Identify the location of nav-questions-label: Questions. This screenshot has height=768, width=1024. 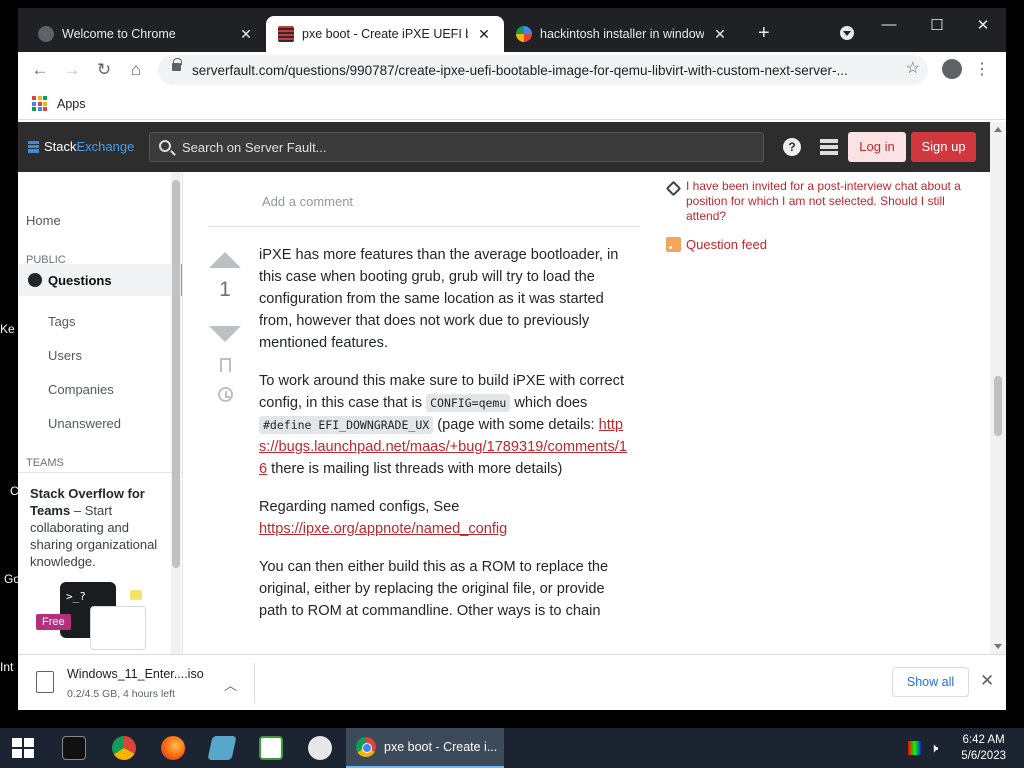
(80, 280).